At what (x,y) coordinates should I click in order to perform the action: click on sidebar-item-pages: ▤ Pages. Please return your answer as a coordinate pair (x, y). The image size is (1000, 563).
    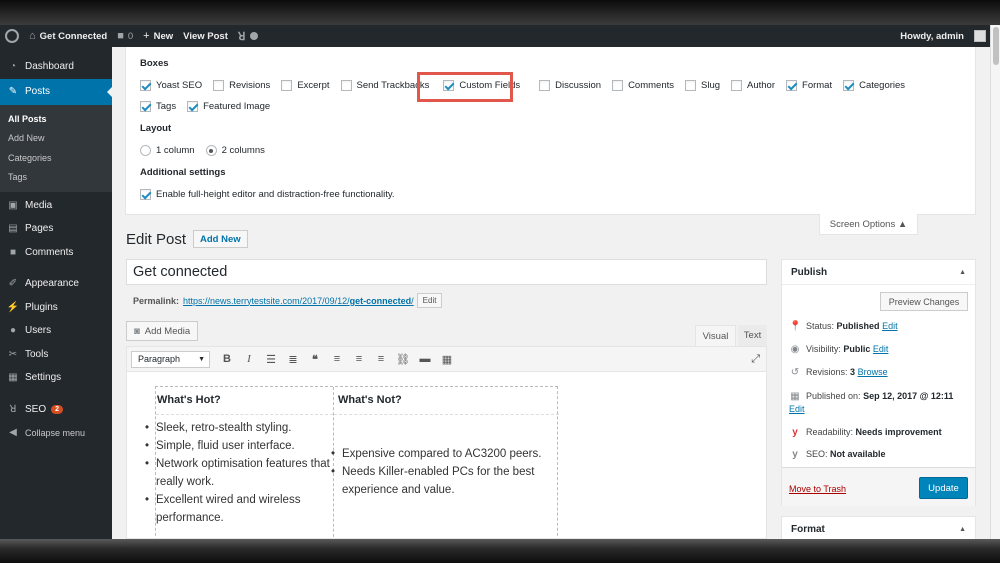
    Looking at the image, I should click on (56, 229).